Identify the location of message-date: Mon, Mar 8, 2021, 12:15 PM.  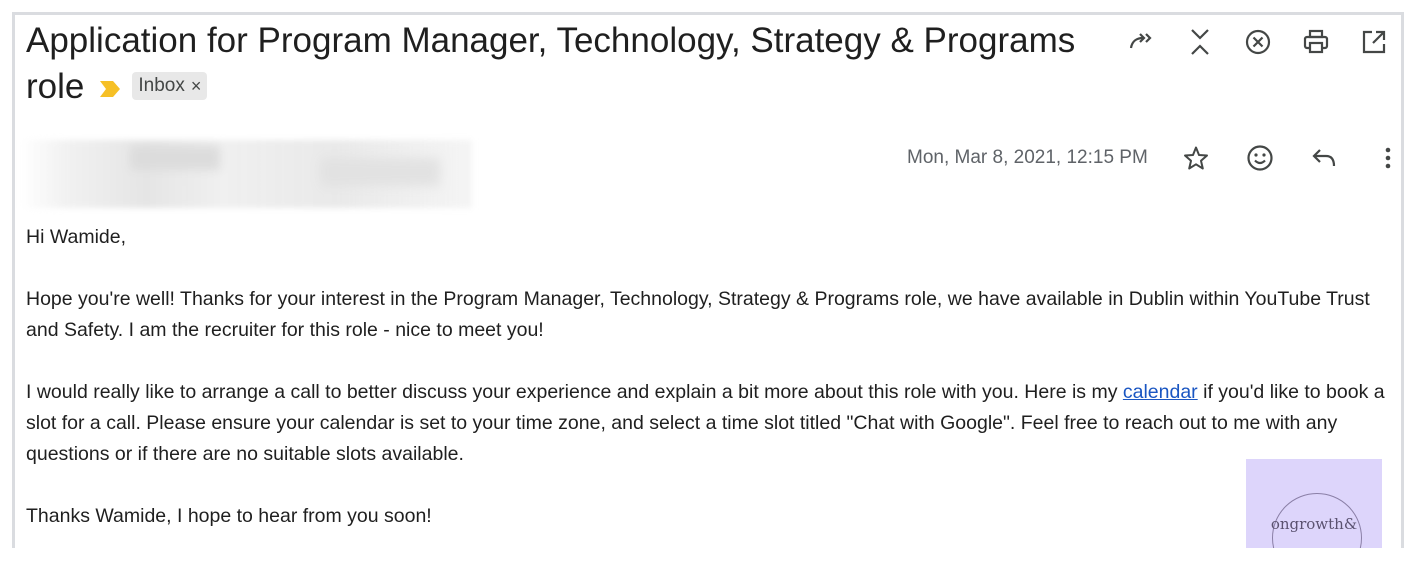
(1027, 157).